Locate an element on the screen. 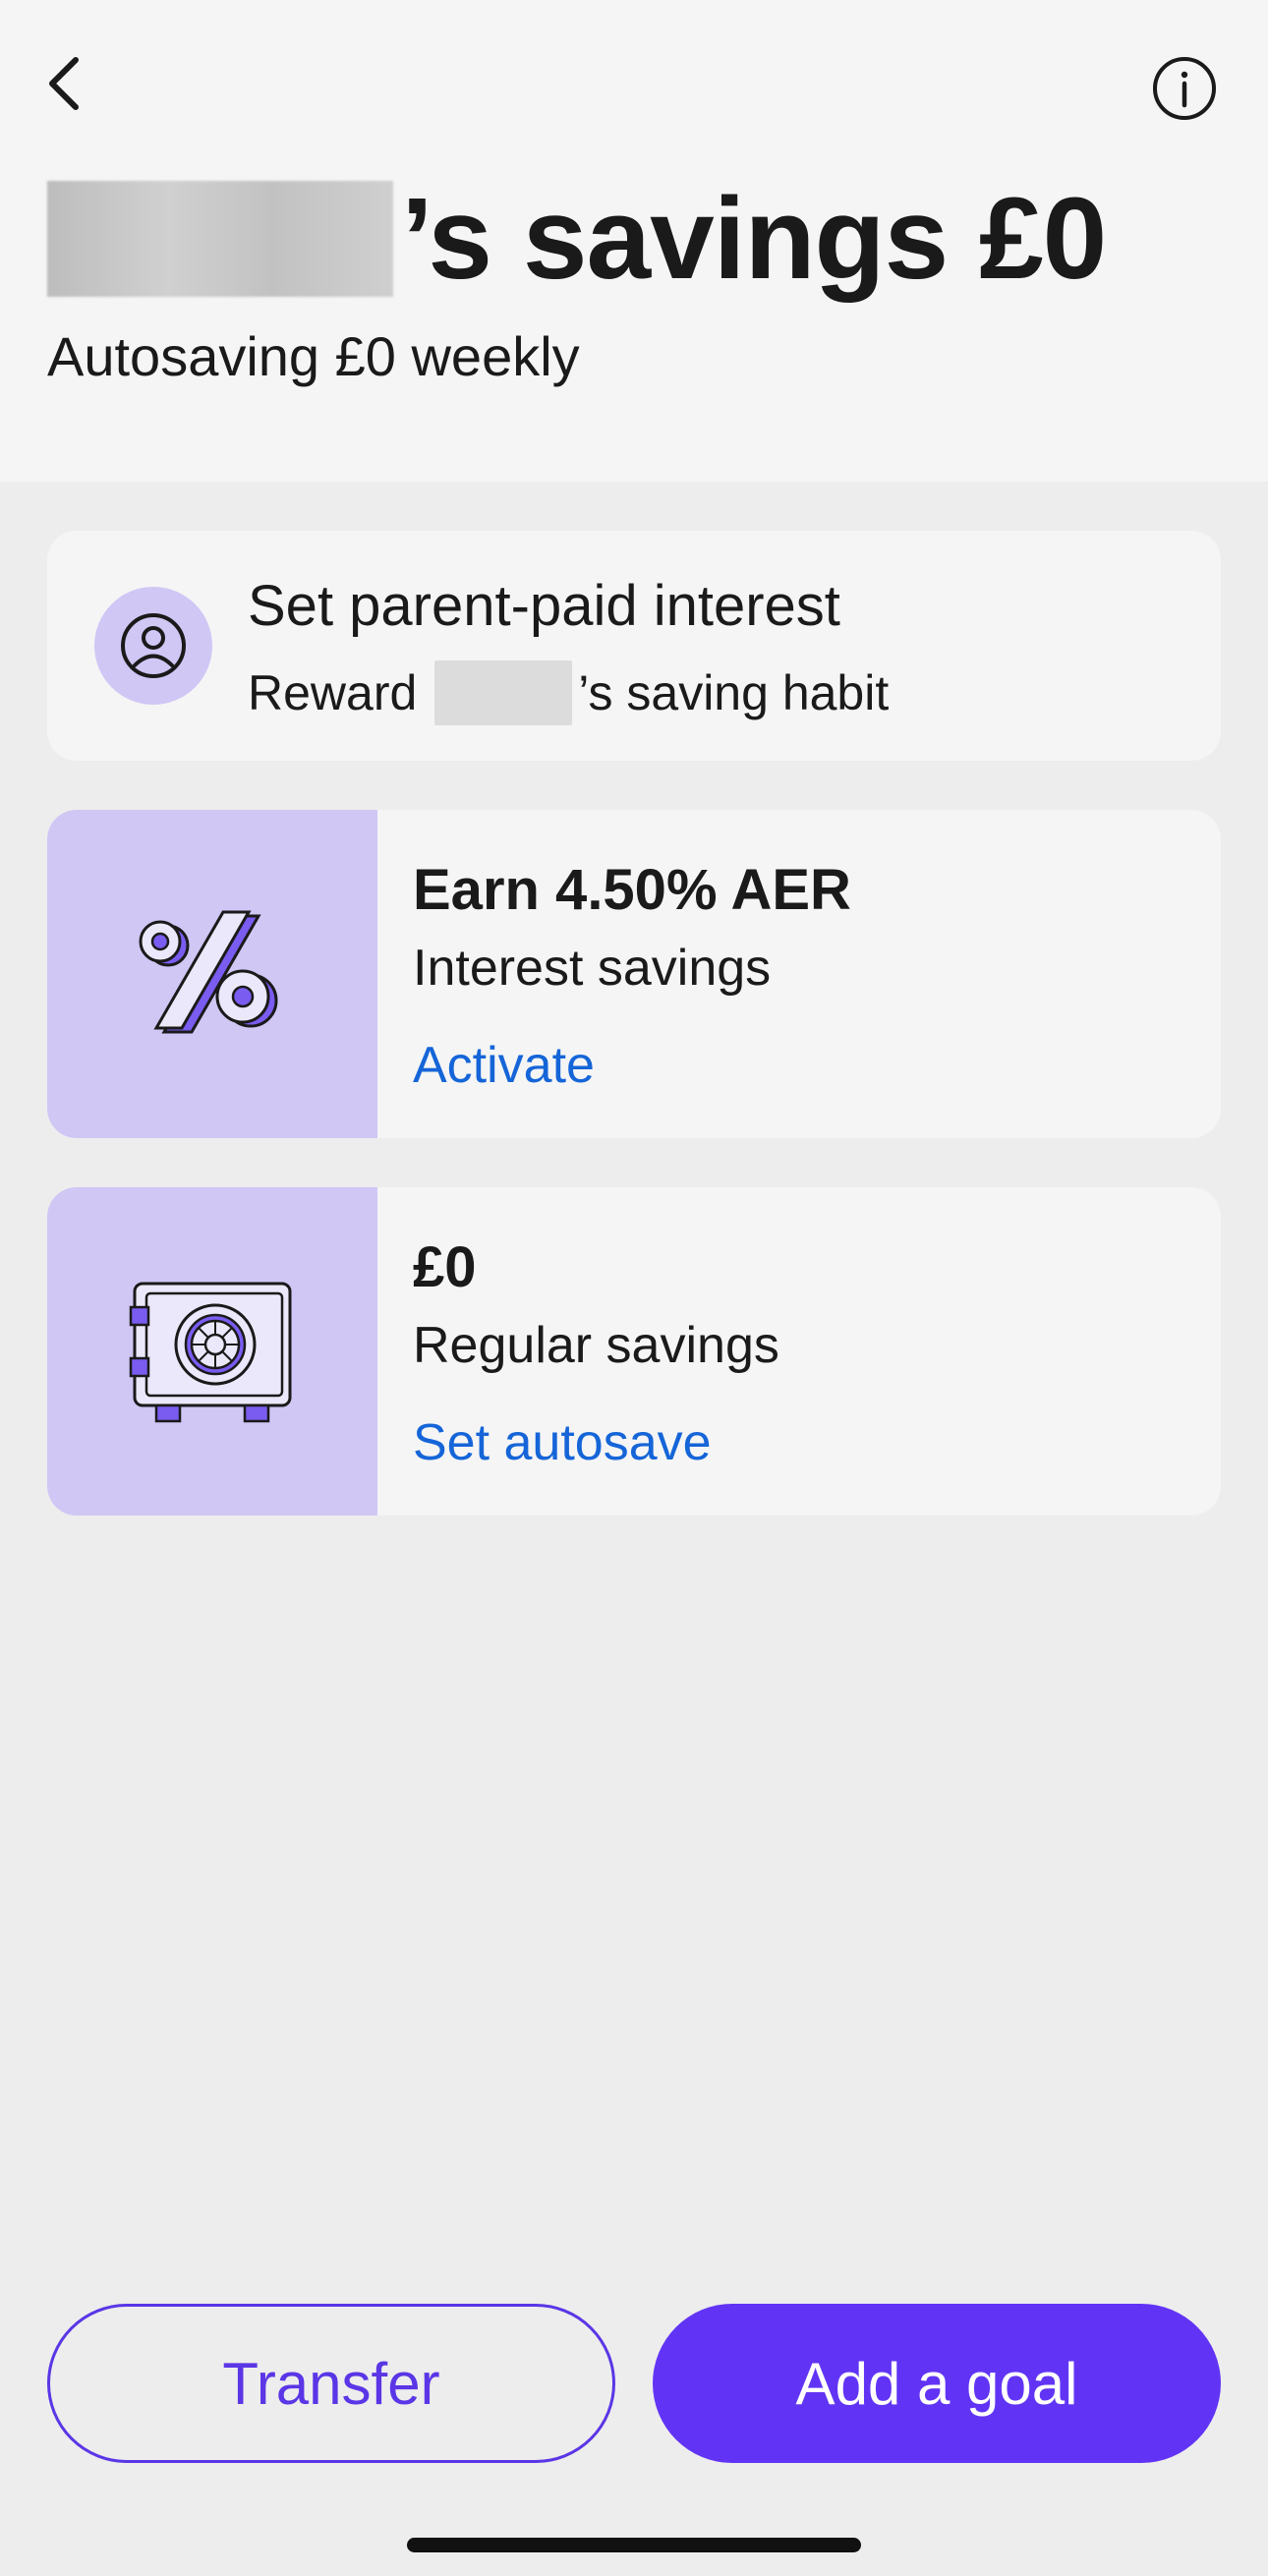 This screenshot has height=2576, width=1268. chevron-left-icon is located at coordinates (64, 84).